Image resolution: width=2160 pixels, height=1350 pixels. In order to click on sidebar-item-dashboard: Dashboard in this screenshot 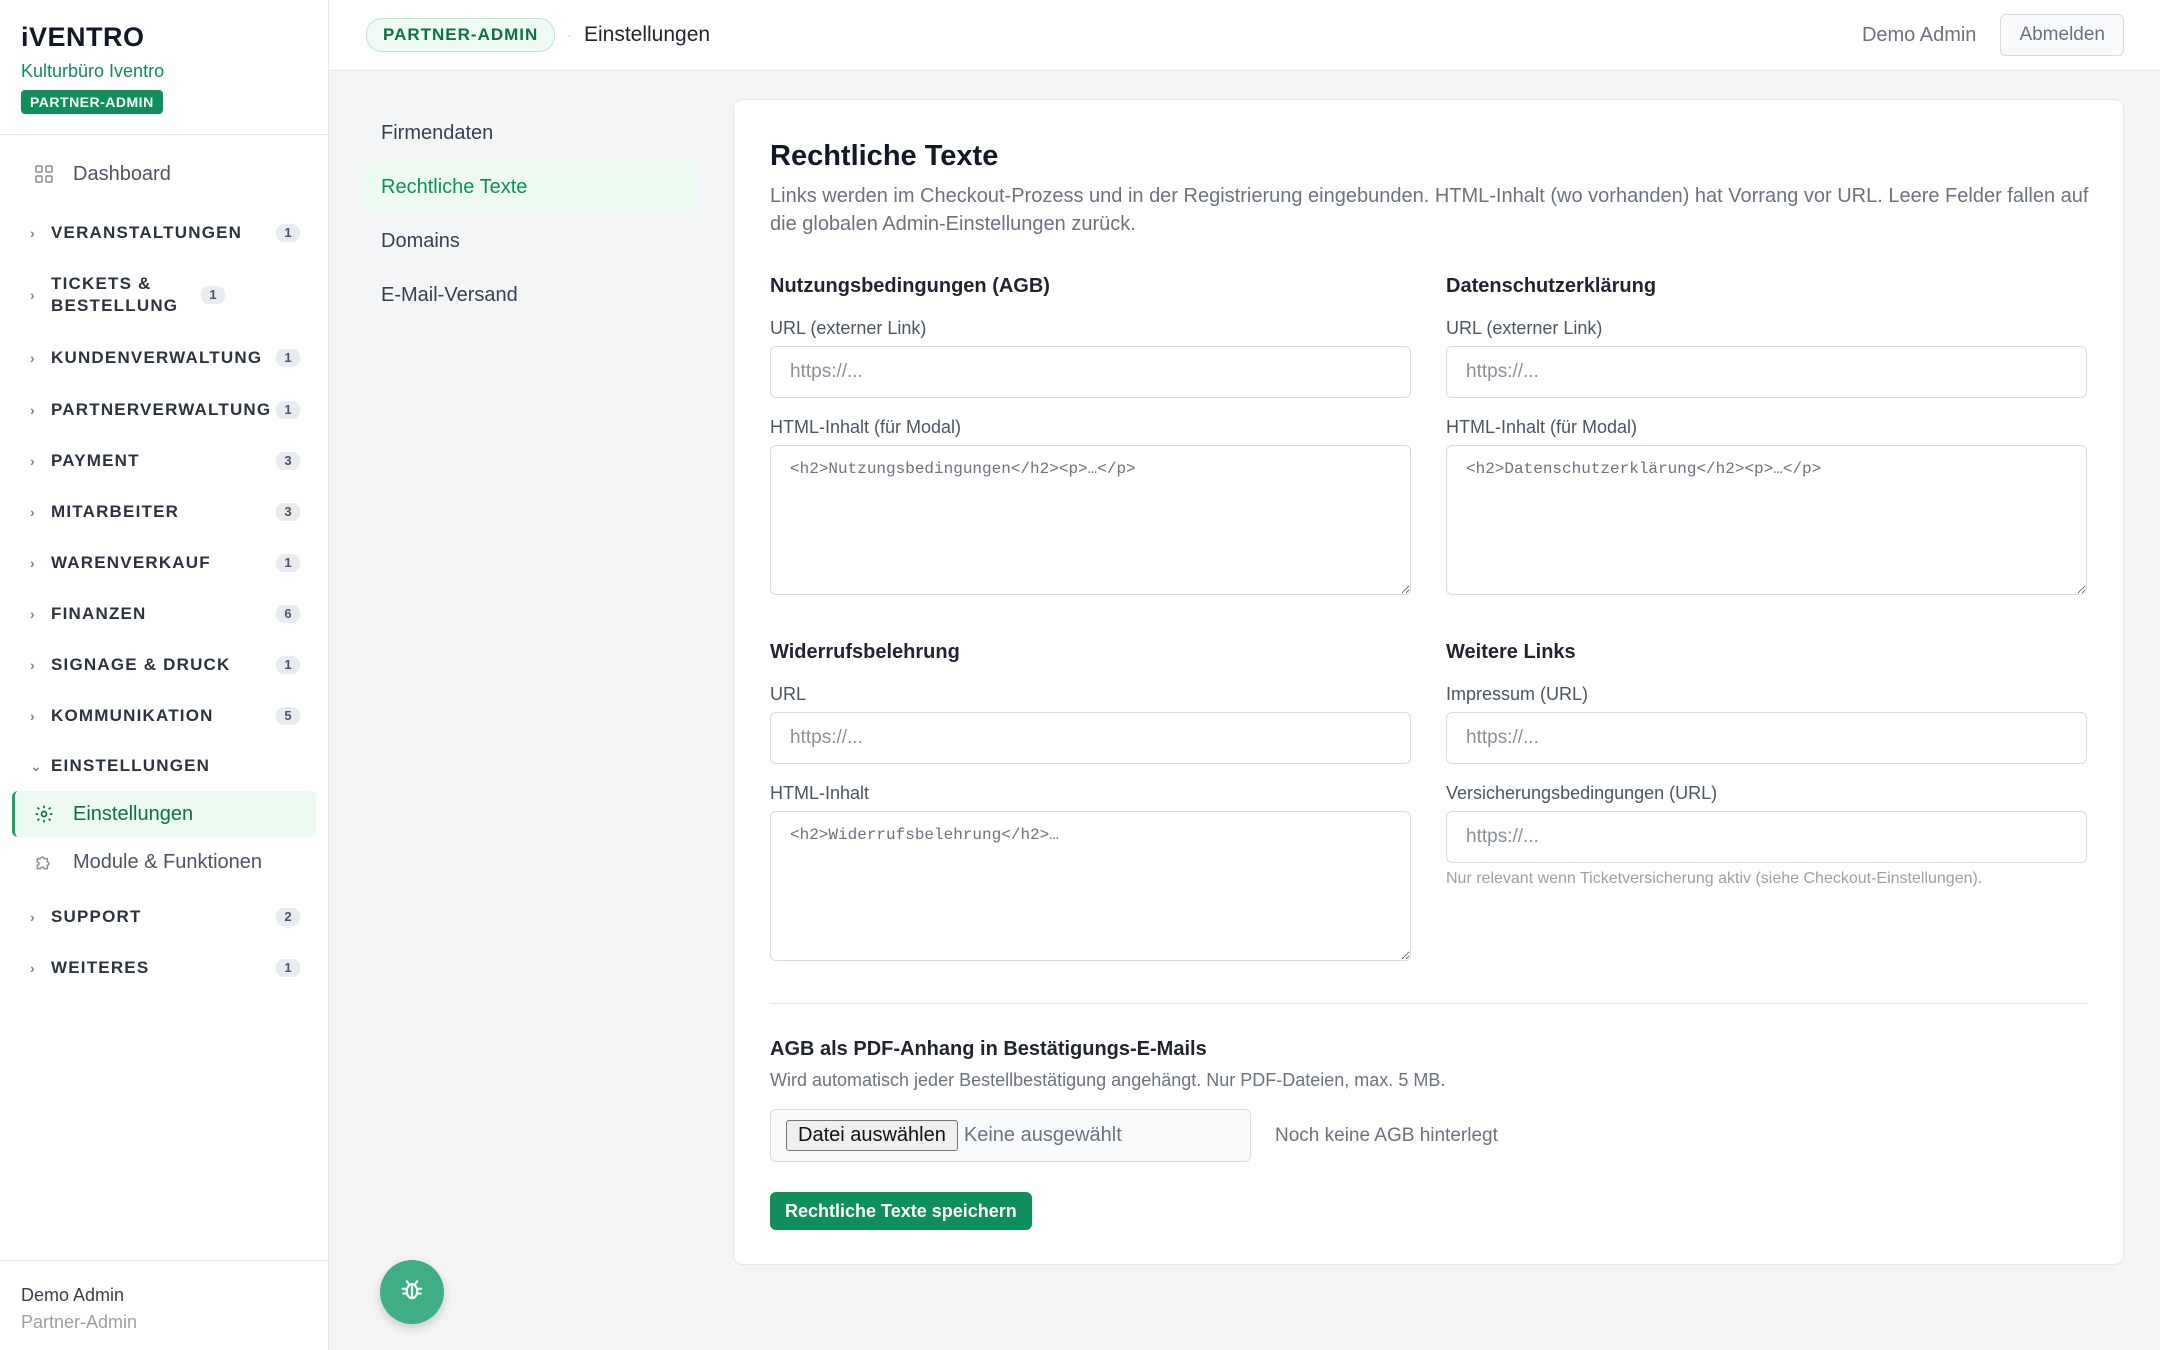, I will do `click(164, 174)`.